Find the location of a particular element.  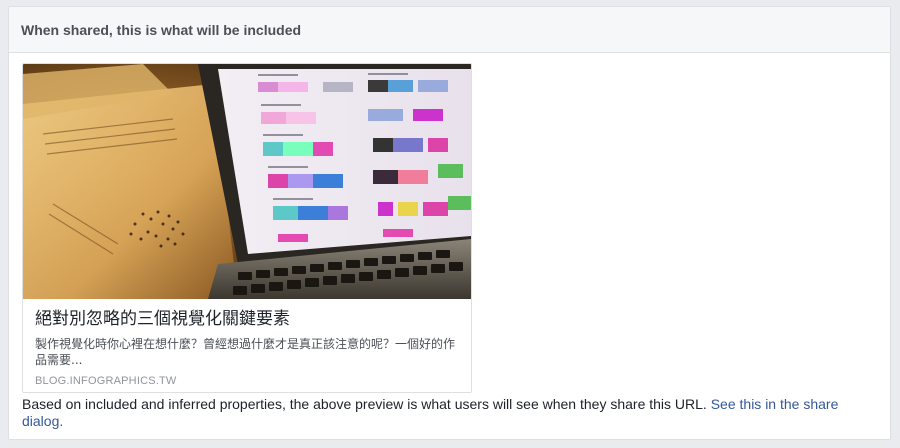

preview-domain: BLOG.INFOGRAPHICS.TW is located at coordinates (106, 381).